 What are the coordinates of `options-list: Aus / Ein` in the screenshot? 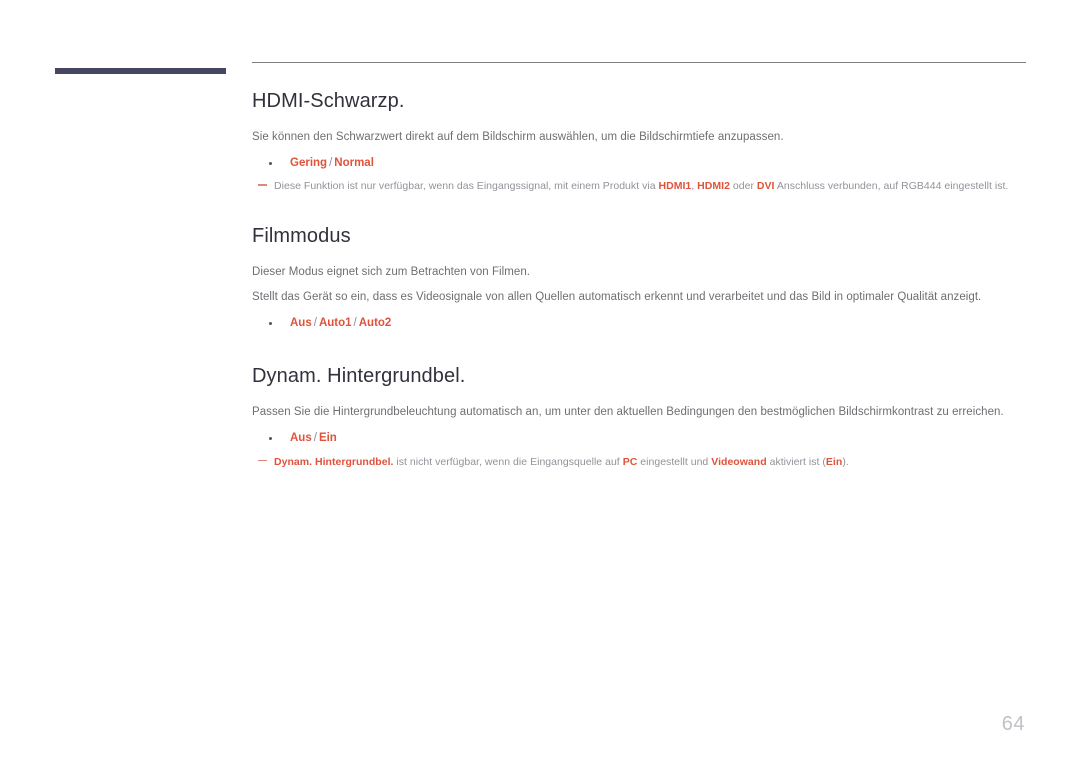 It's located at (639, 438).